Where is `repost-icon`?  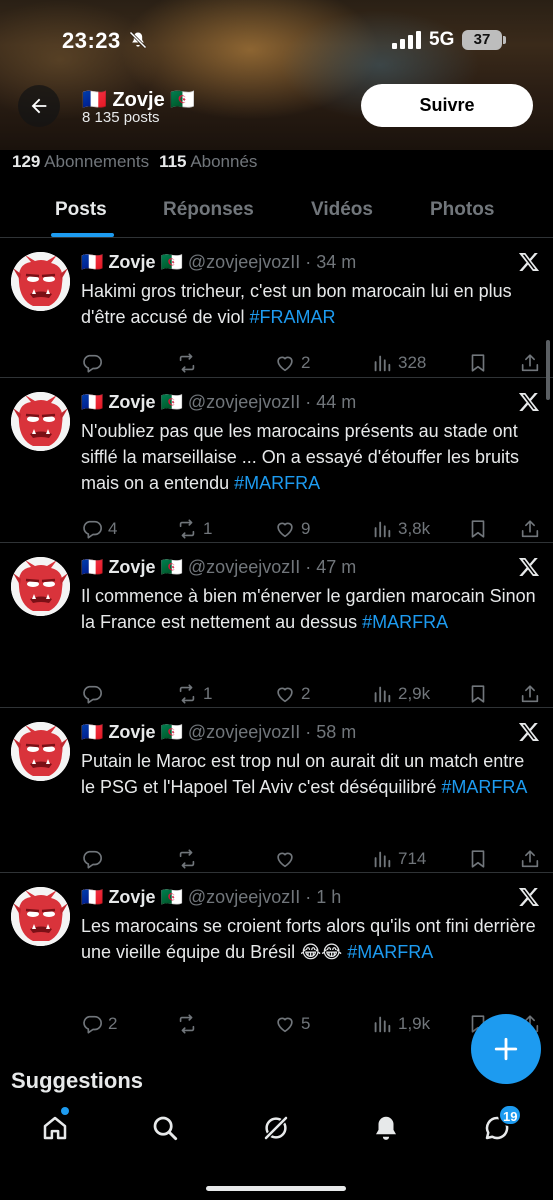
repost-icon is located at coordinates (187, 1024).